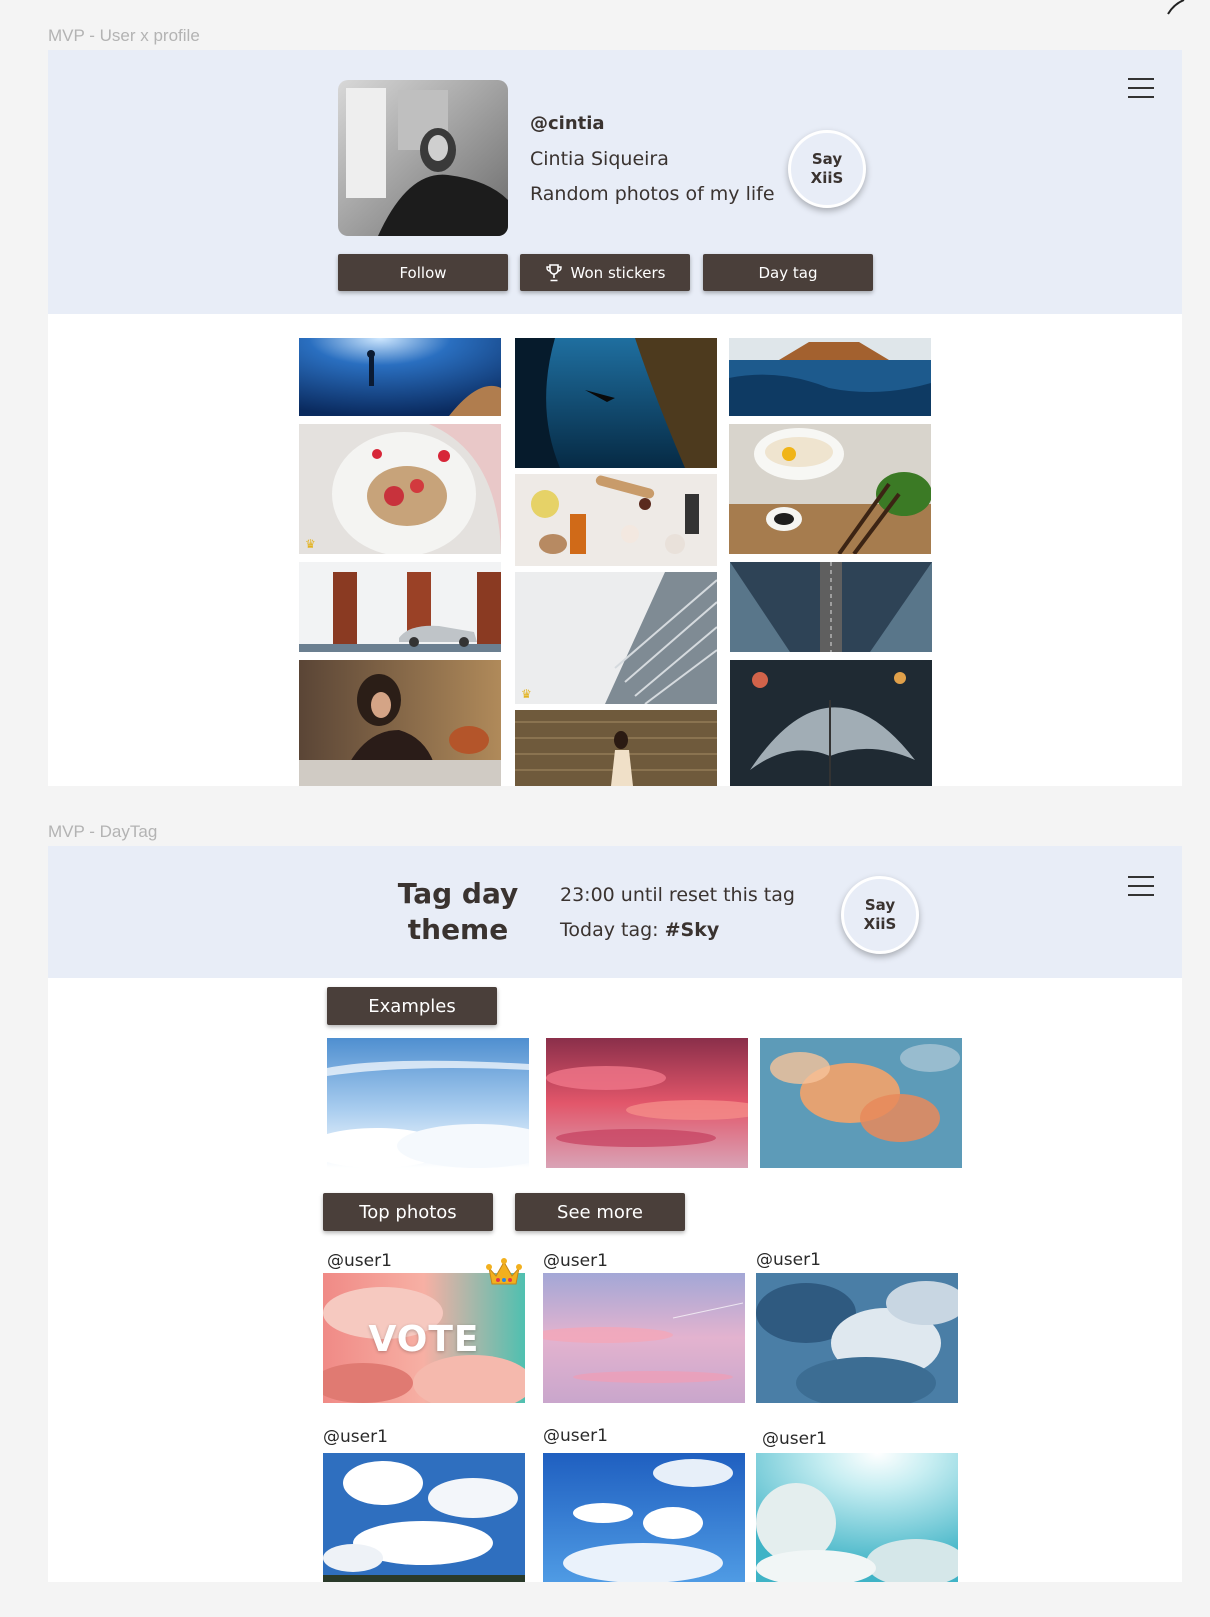 Image resolution: width=1210 pixels, height=1617 pixels. I want to click on day-tag-button: Day tag, so click(788, 272).